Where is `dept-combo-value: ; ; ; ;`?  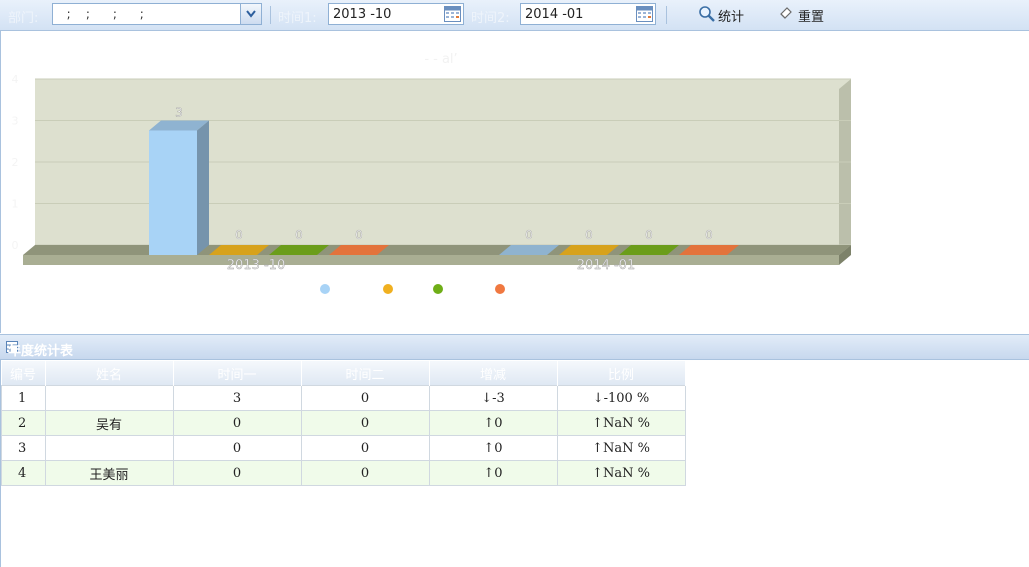 dept-combo-value: ; ; ; ; is located at coordinates (101, 14).